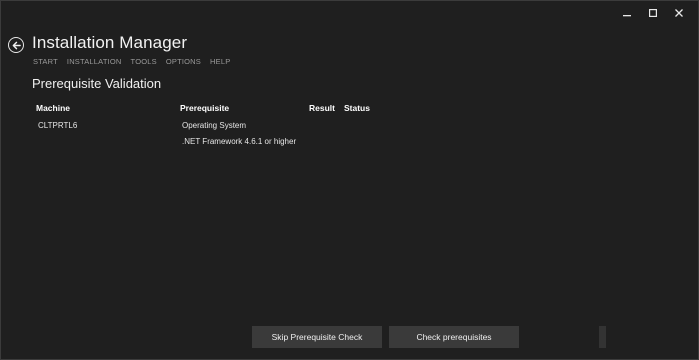 The height and width of the screenshot is (360, 699). Describe the element at coordinates (110, 42) in the screenshot. I see `app-title: Installation Manager` at that location.